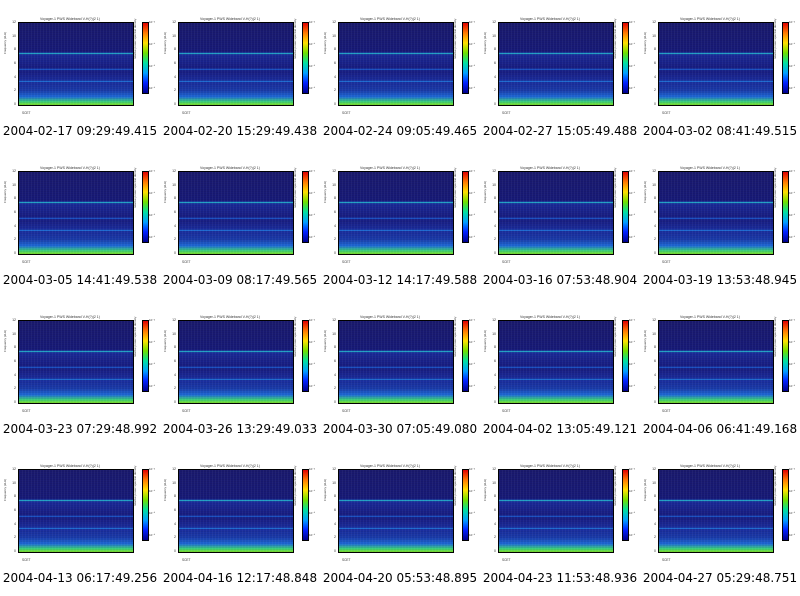  I want to click on timestamp-caption: 2004-03-19 13:53:48.945, so click(720, 280).